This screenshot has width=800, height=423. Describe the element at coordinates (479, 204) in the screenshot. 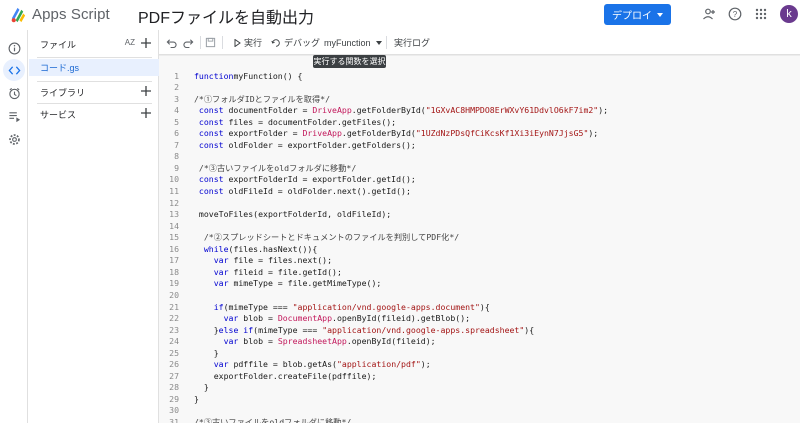

I see `code-line: 12` at that location.